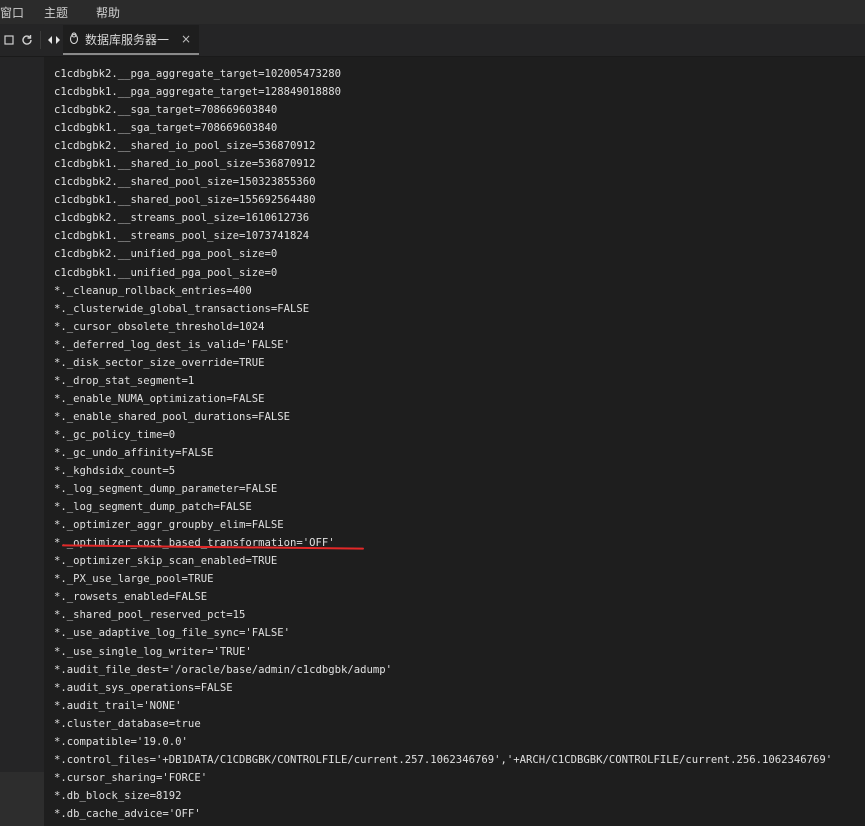 This screenshot has height=826, width=865. What do you see at coordinates (172, 344) in the screenshot?
I see `output-line: *._deferred_log_dest_is_valid='FALSE'` at bounding box center [172, 344].